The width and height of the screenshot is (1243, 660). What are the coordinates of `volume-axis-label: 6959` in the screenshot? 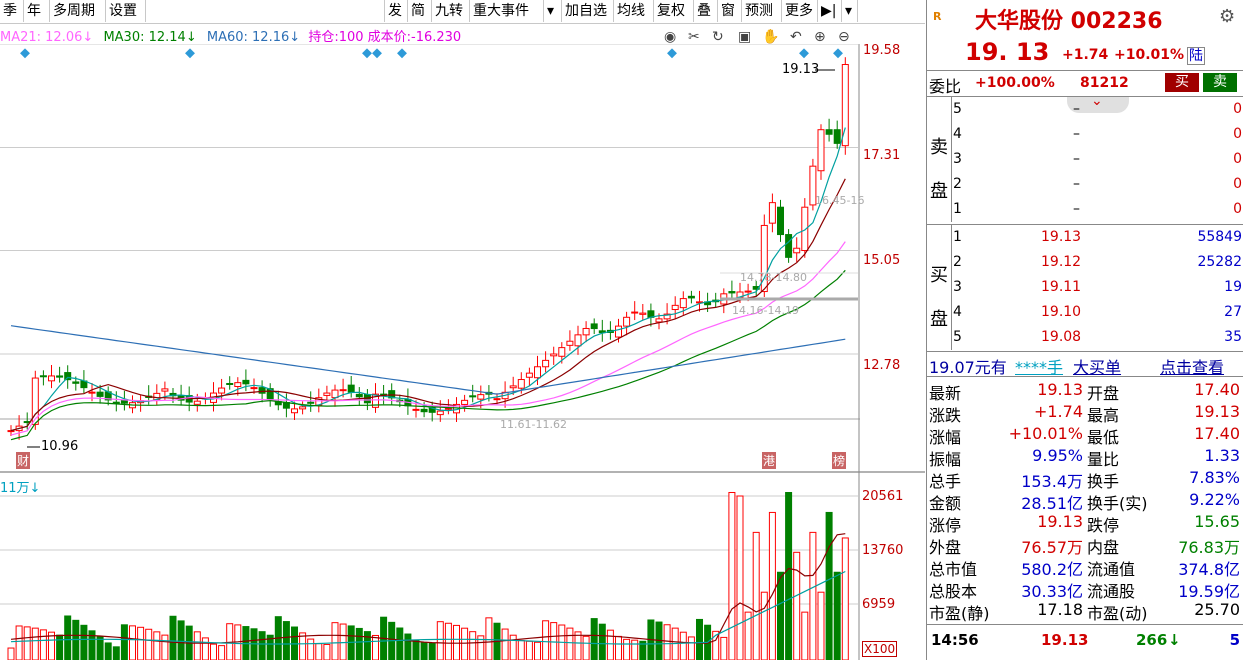 It's located at (879, 604).